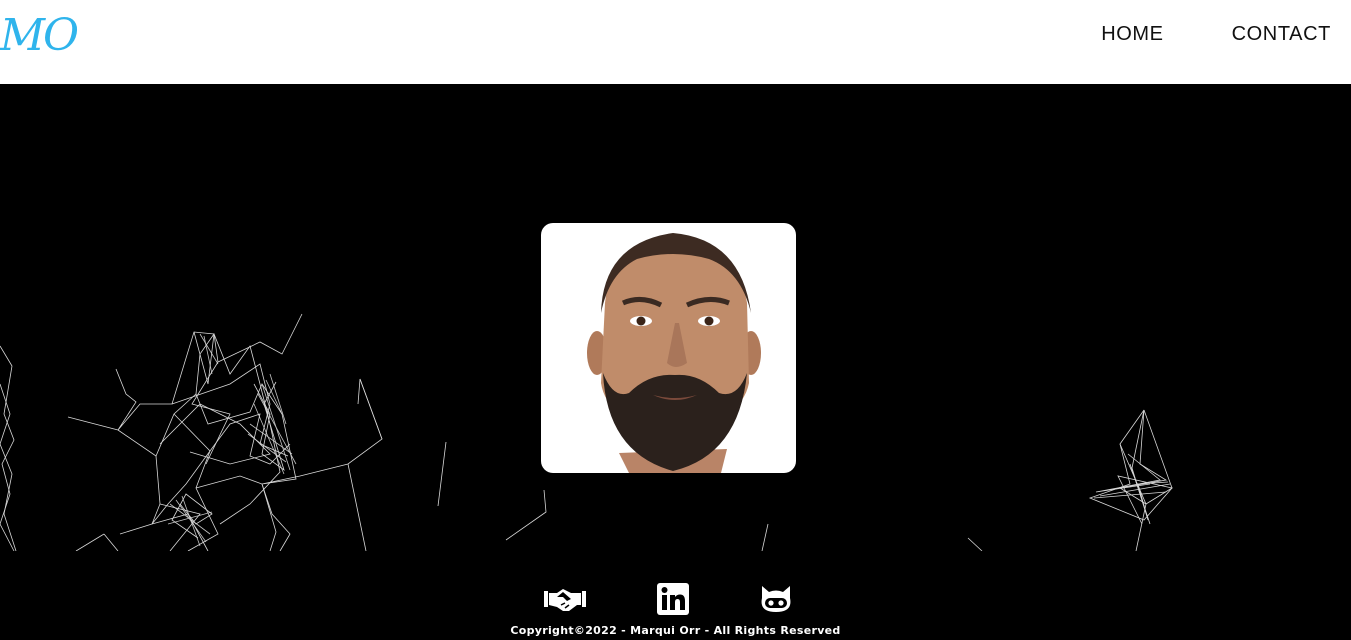 The image size is (1351, 640). What do you see at coordinates (1281, 34) in the screenshot?
I see `nav-contact-link: CONTACT` at bounding box center [1281, 34].